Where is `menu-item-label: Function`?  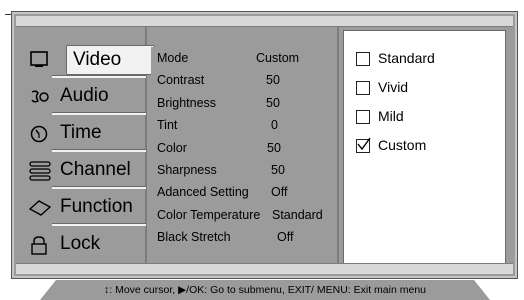 menu-item-label: Function is located at coordinates (96, 206).